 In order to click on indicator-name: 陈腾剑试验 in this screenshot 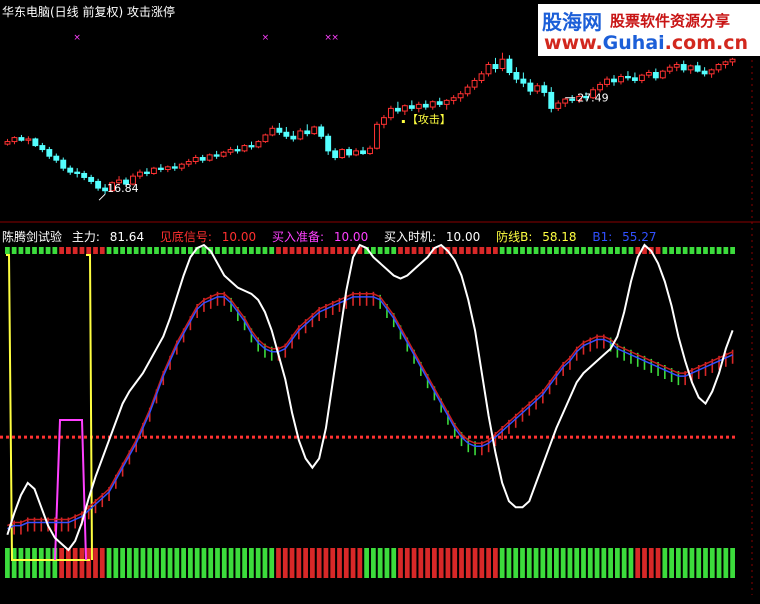, I will do `click(32, 237)`.